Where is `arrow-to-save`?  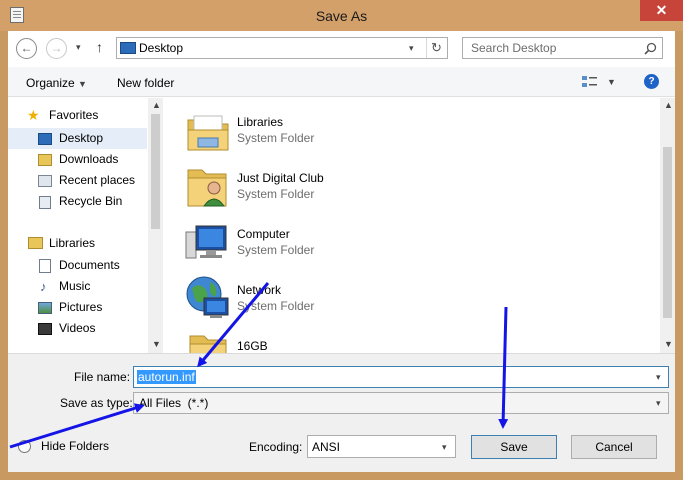
arrow-to-save is located at coordinates (503, 367).